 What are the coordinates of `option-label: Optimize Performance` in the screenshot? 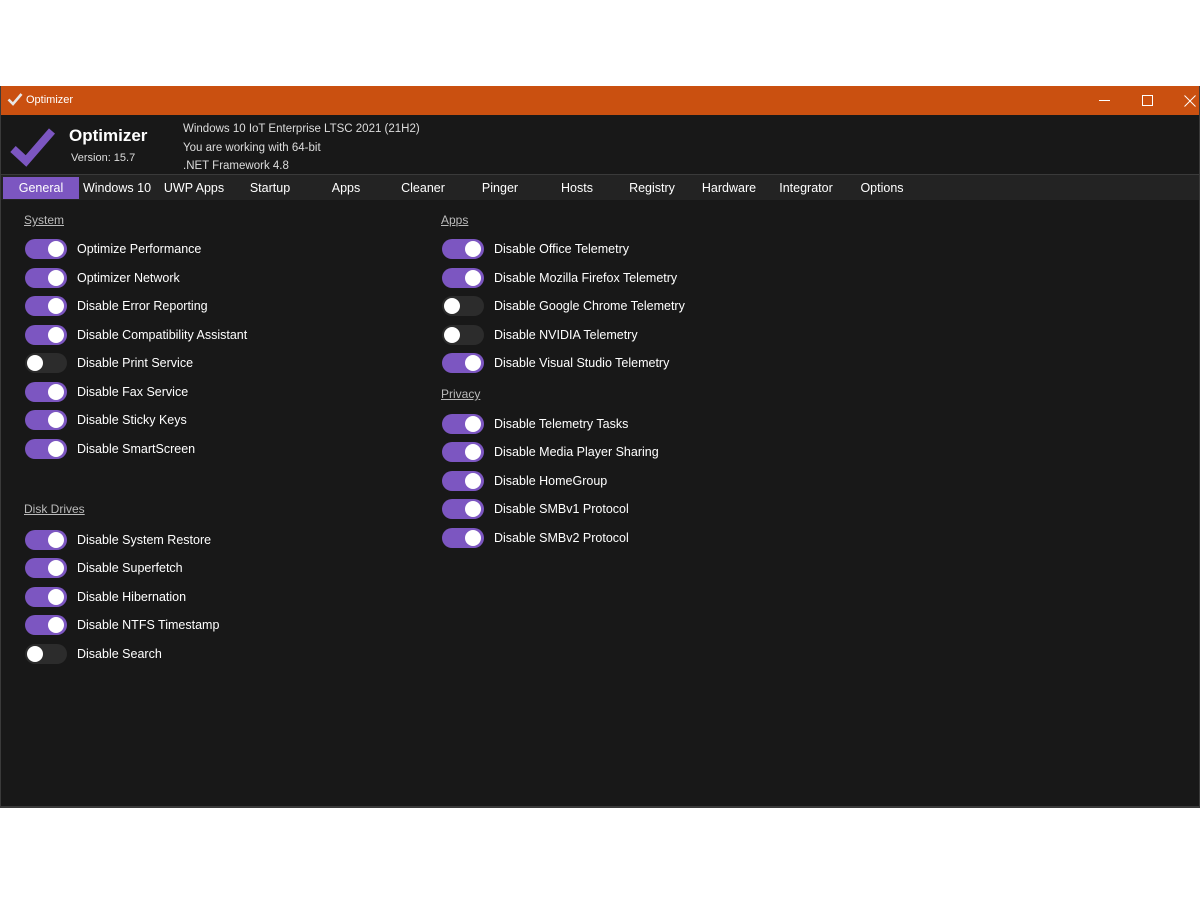 It's located at (139, 249).